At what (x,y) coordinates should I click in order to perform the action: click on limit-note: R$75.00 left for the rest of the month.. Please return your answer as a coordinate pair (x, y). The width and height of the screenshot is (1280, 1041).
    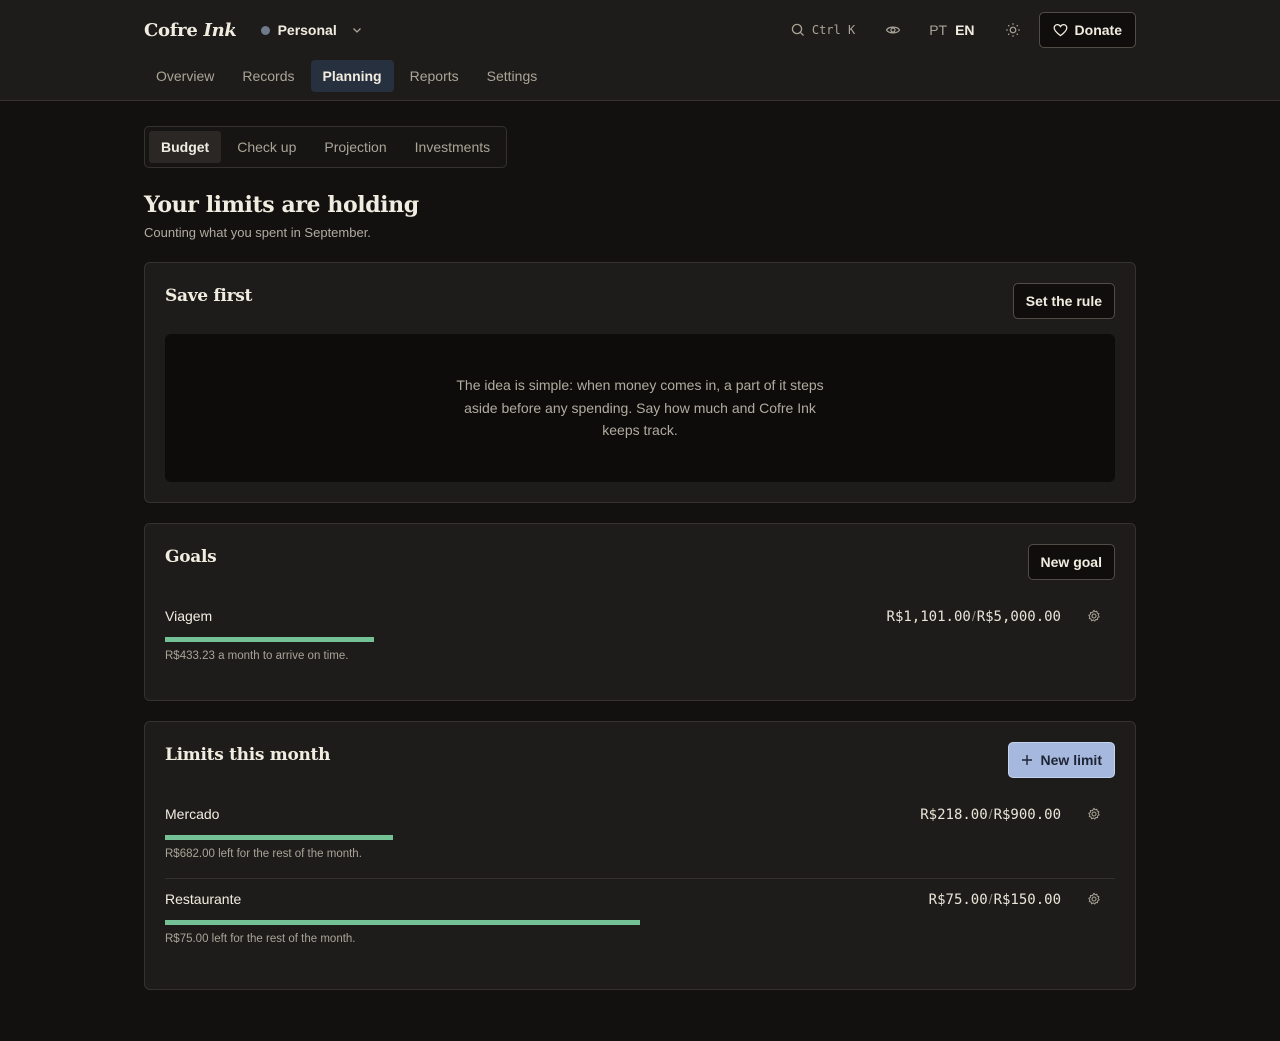
    Looking at the image, I should click on (260, 939).